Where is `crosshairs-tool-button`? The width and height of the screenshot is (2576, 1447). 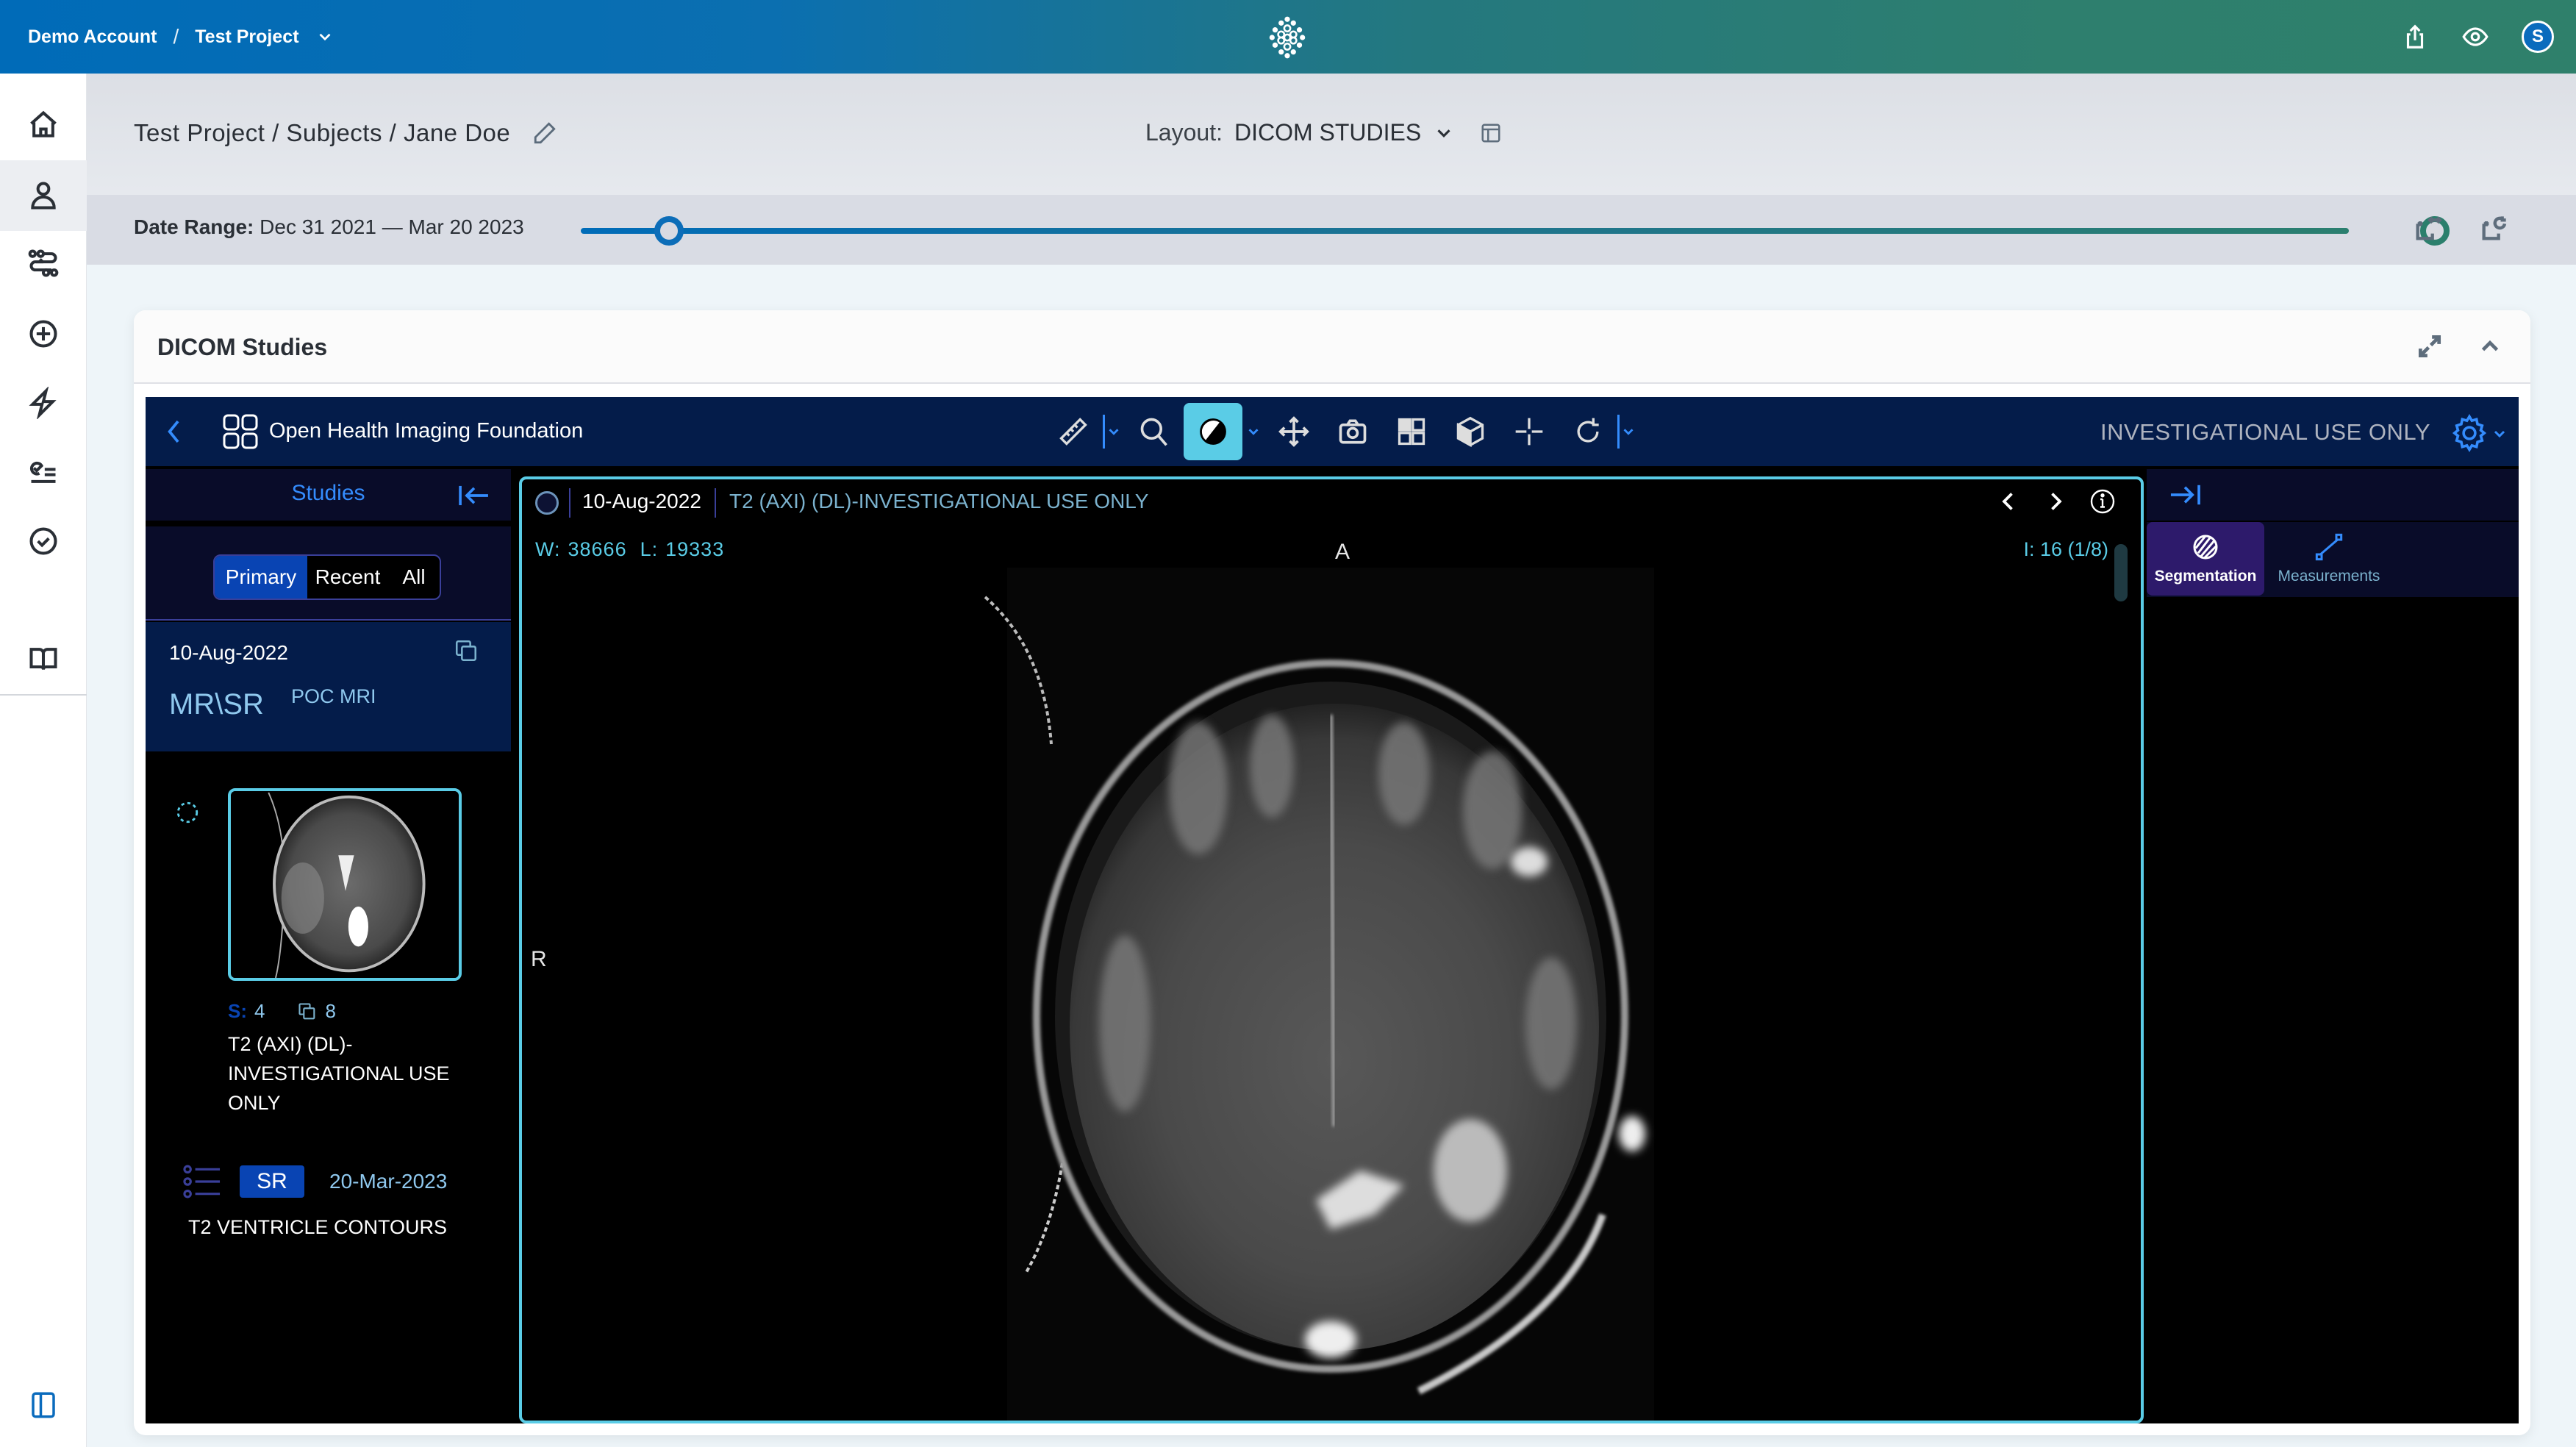 crosshairs-tool-button is located at coordinates (1529, 431).